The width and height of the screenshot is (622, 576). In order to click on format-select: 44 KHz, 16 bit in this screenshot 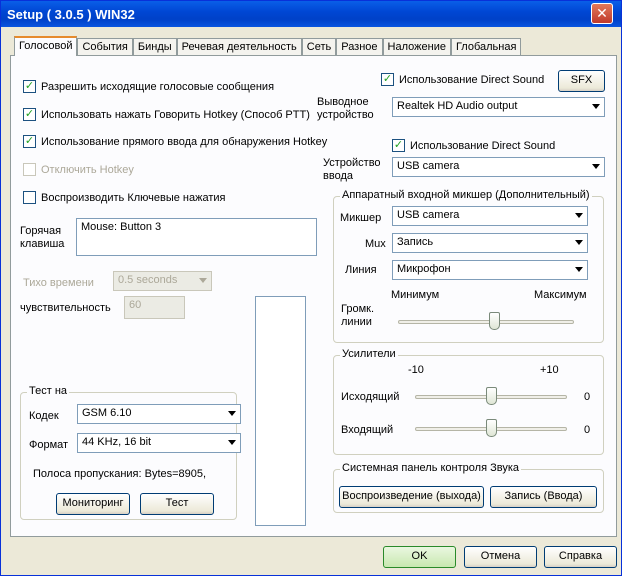, I will do `click(159, 443)`.